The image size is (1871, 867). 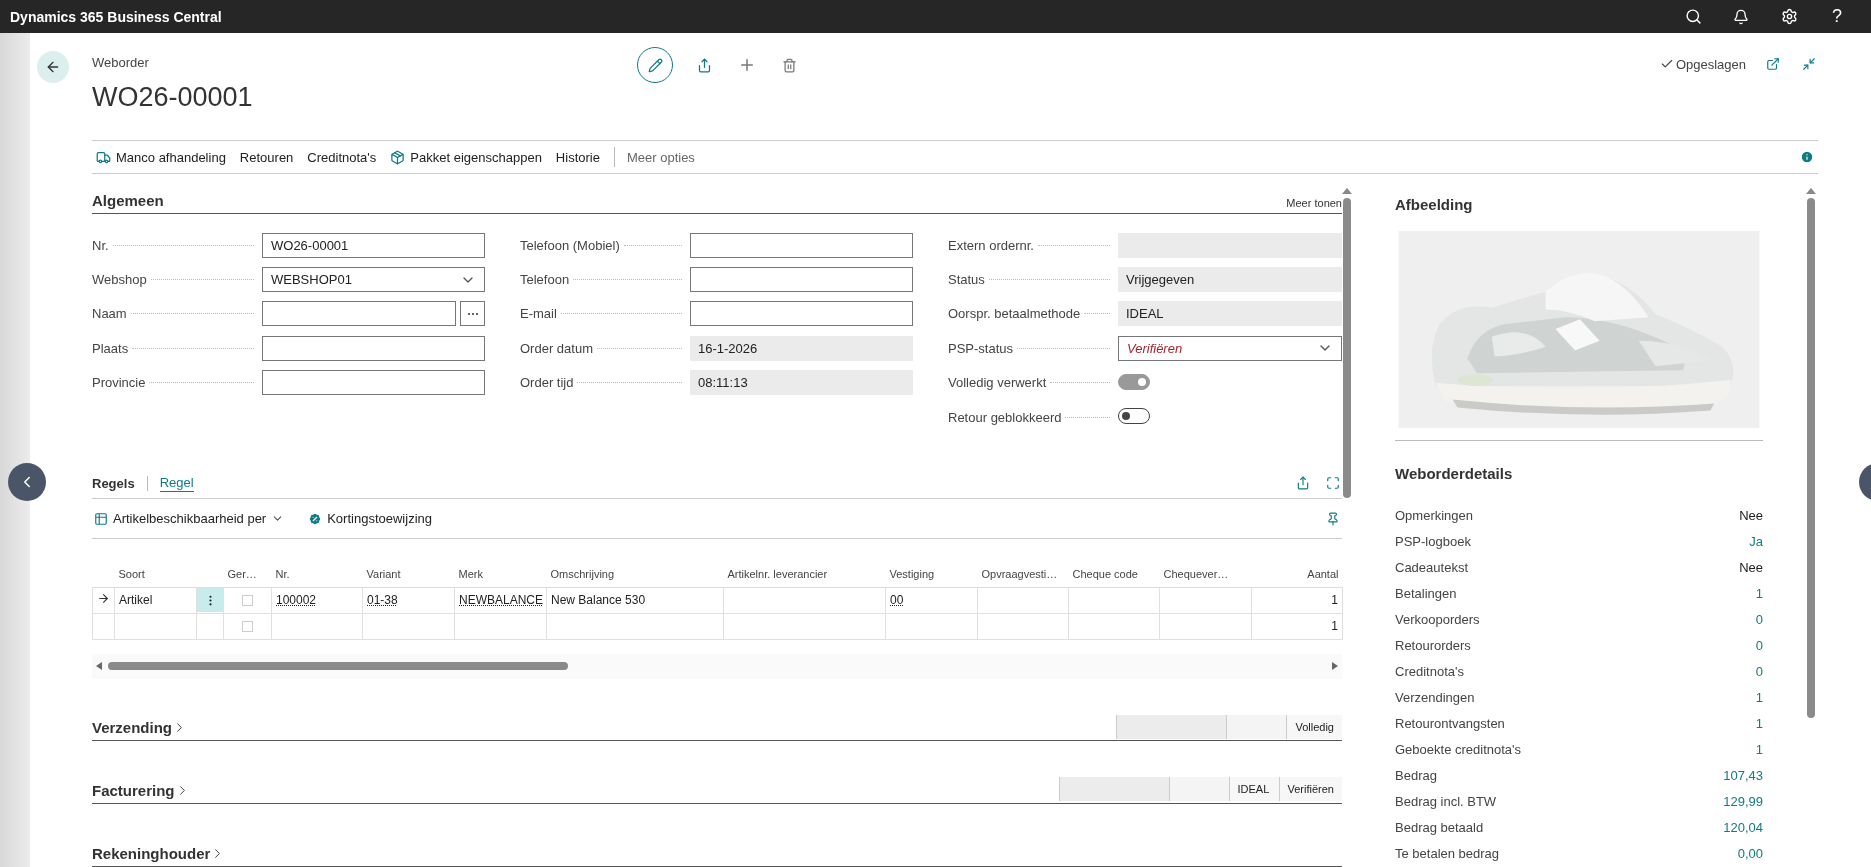 I want to click on table-cell-text: 00, so click(x=897, y=600).